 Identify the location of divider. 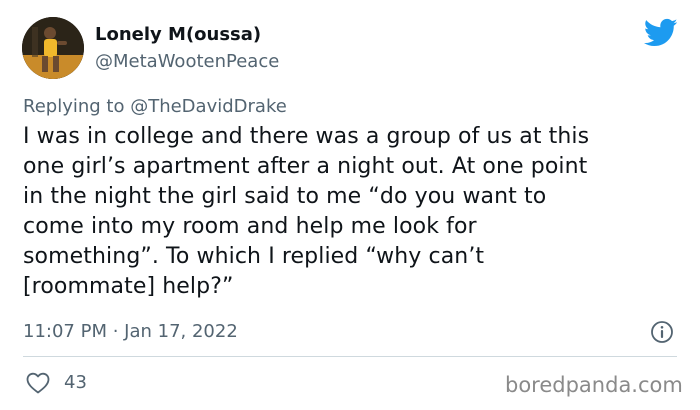
(350, 356).